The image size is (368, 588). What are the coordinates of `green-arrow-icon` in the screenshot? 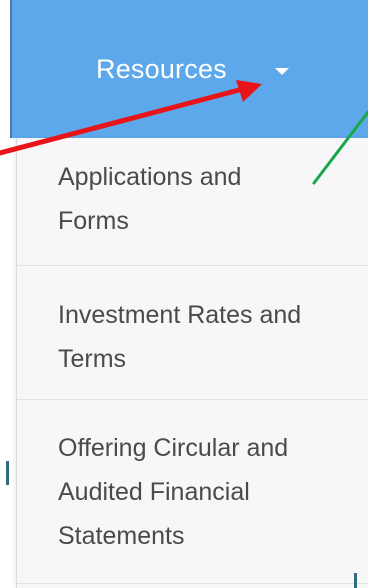 It's located at (340, 147).